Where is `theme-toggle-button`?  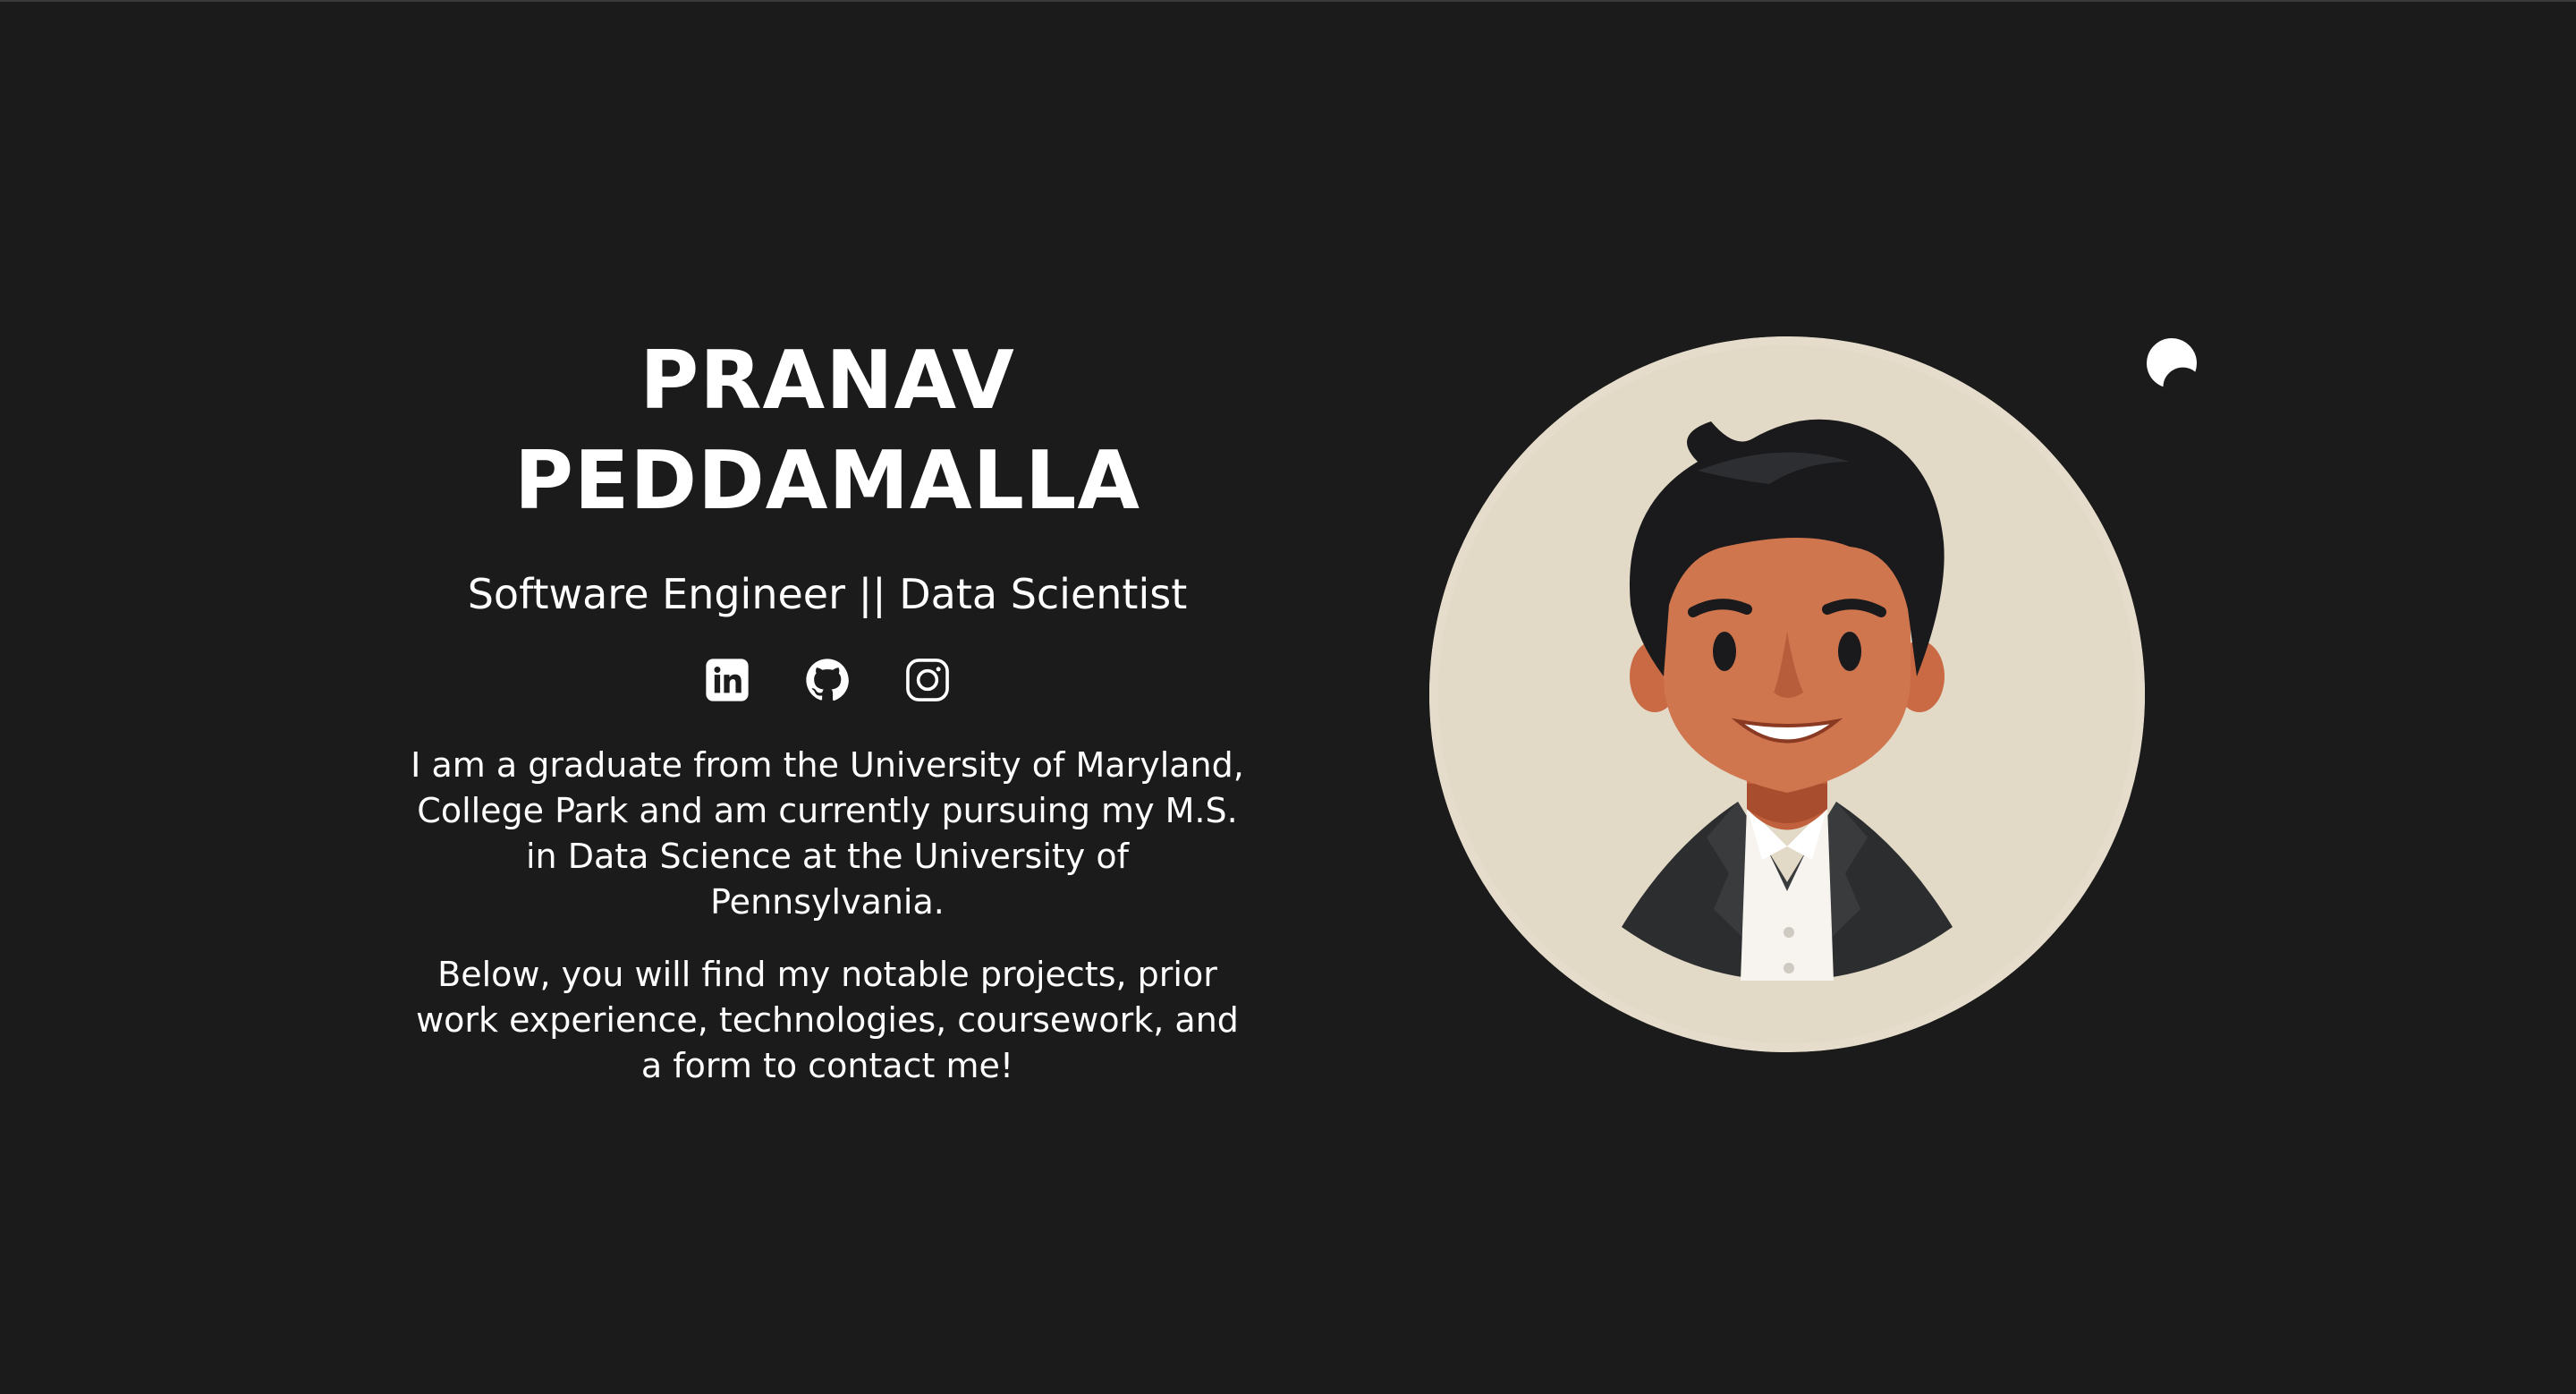 theme-toggle-button is located at coordinates (2171, 363).